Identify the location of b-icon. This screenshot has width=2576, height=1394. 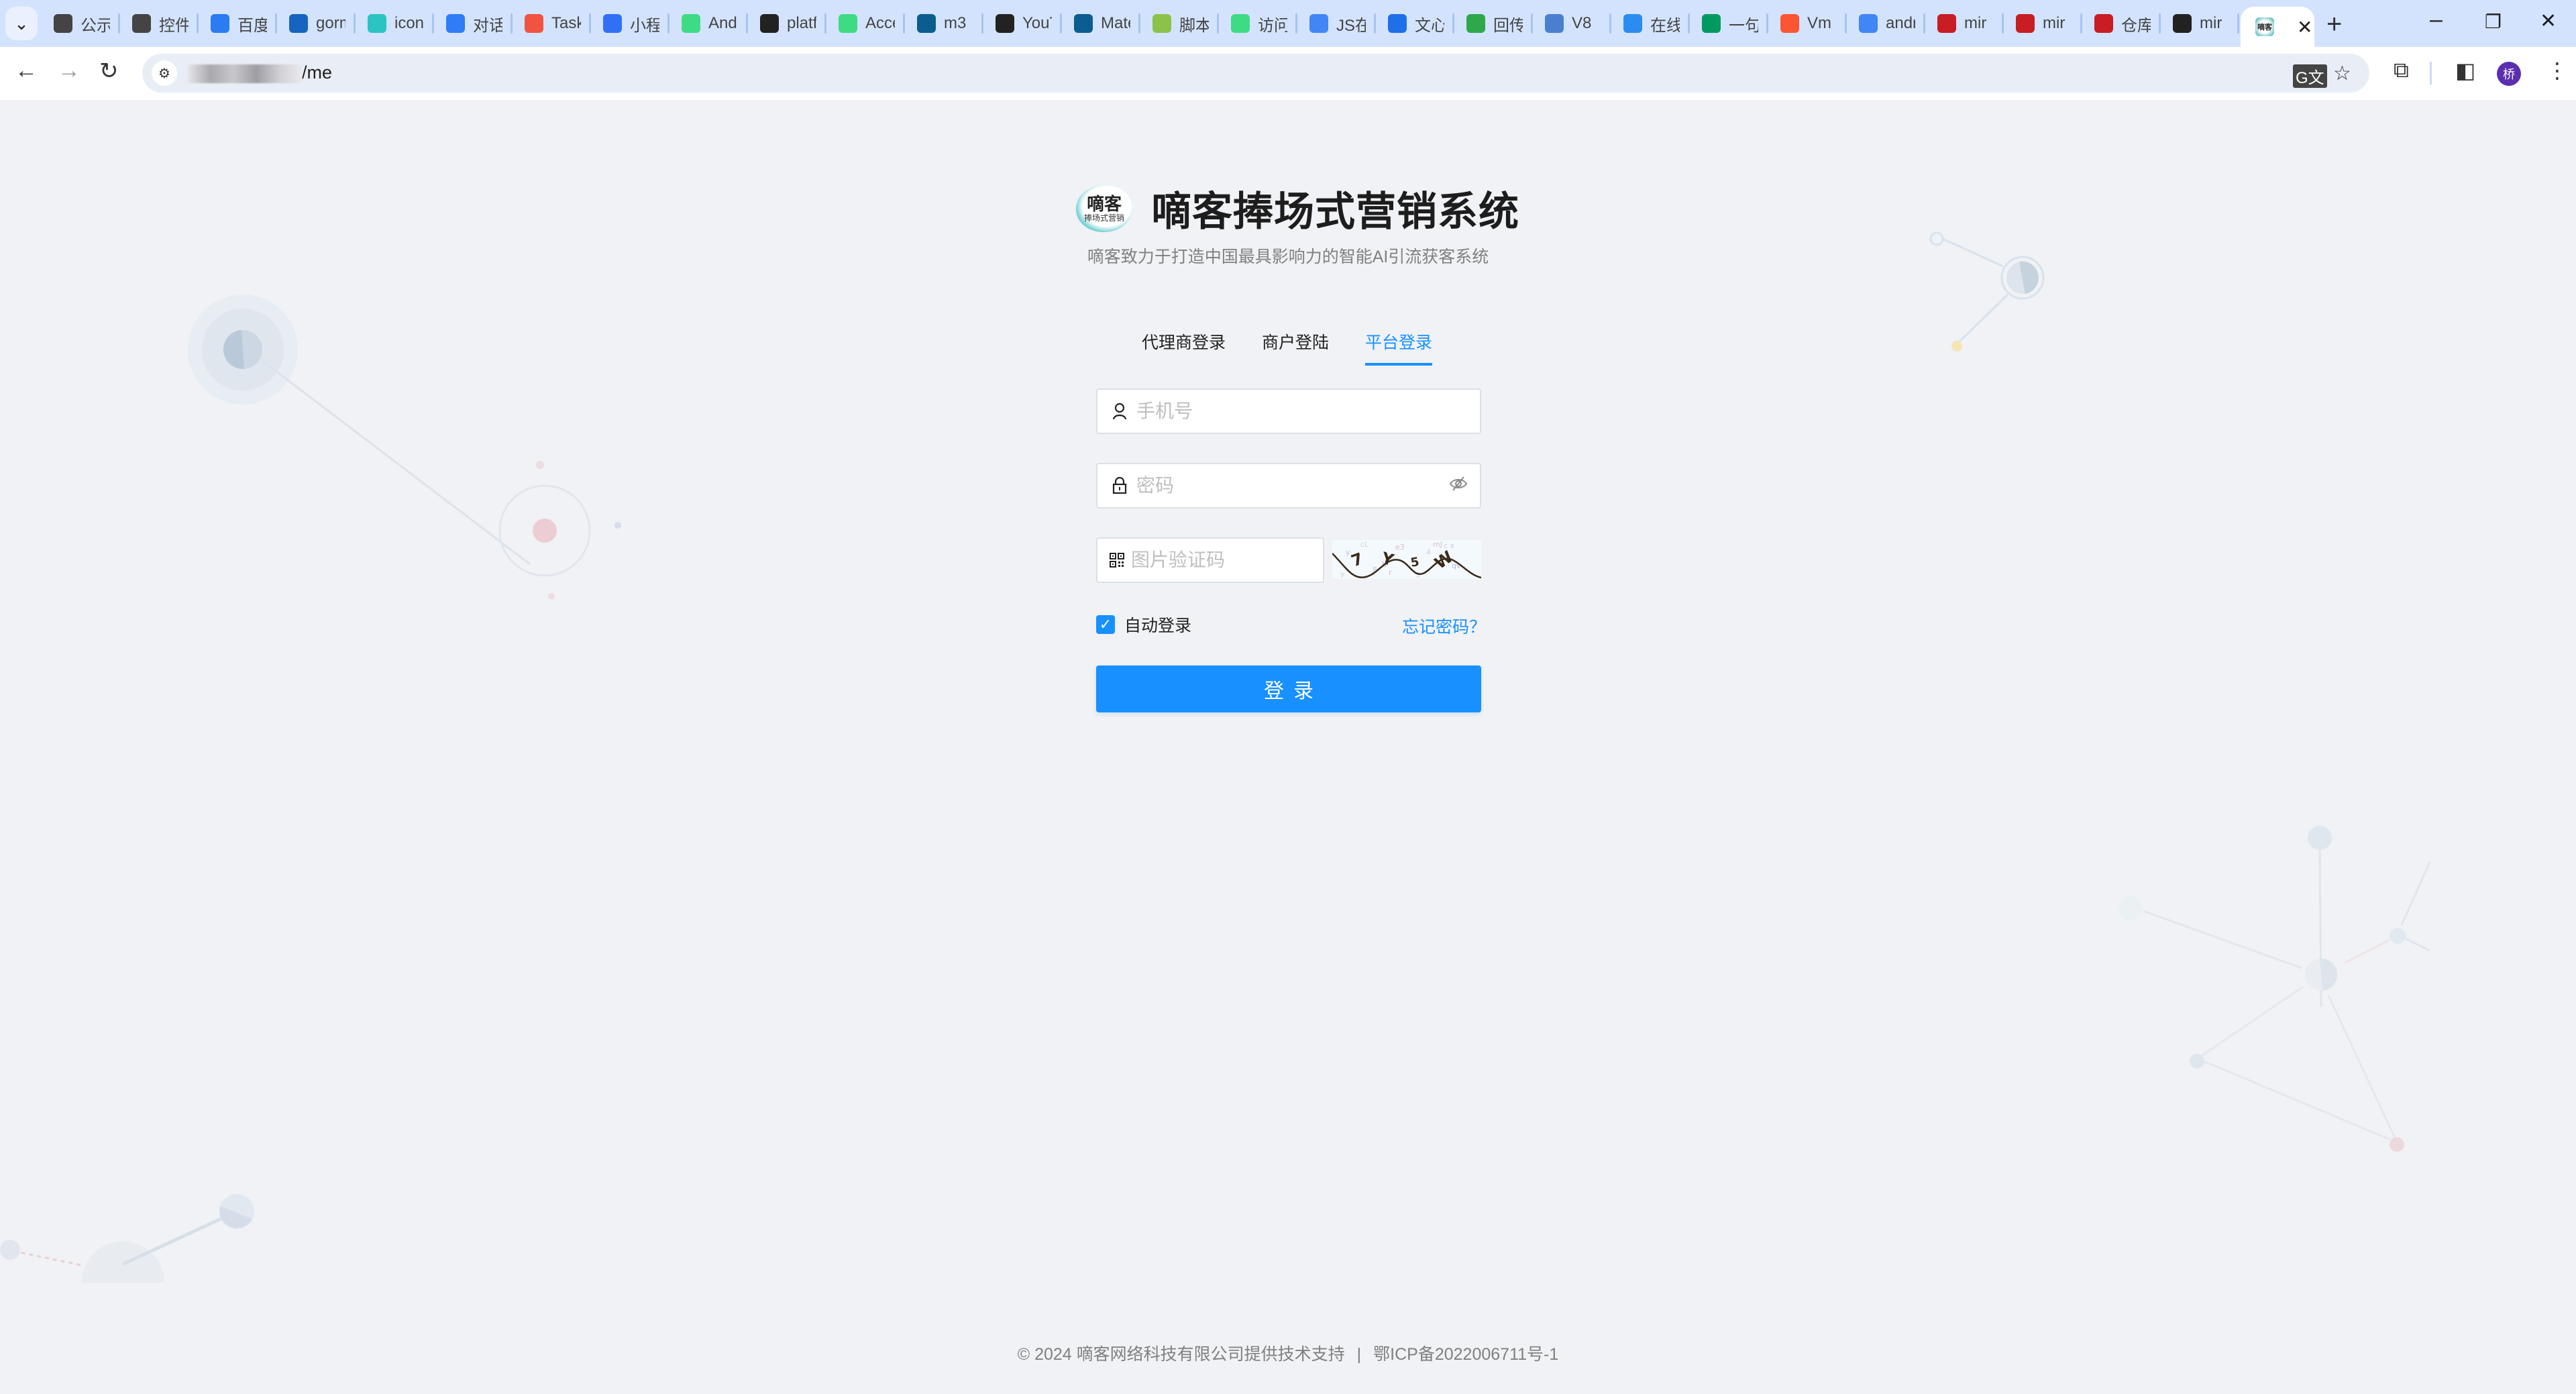
(1632, 23).